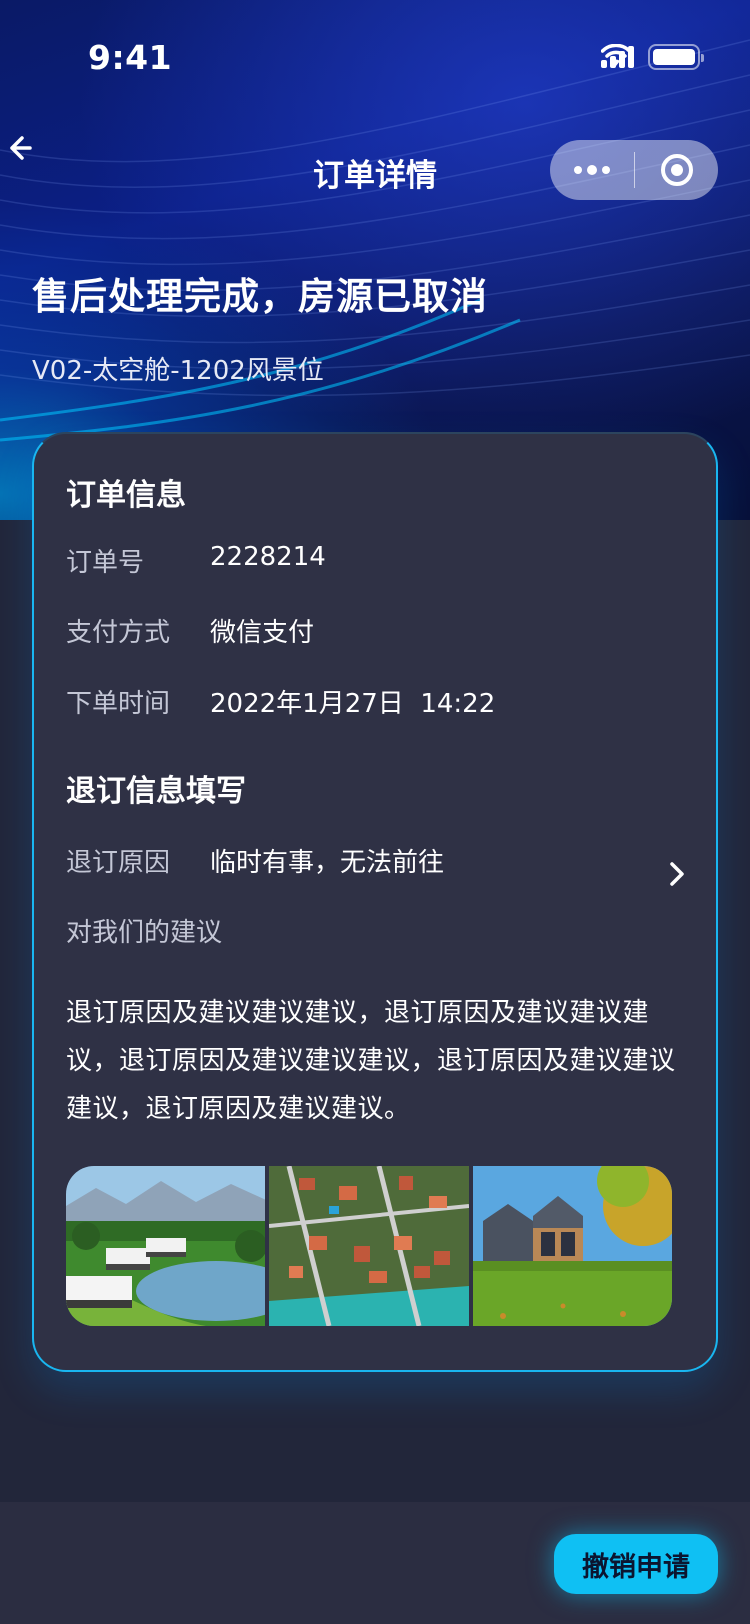  Describe the element at coordinates (144, 933) in the screenshot. I see `suggestion-label: 对我们的建议` at that location.